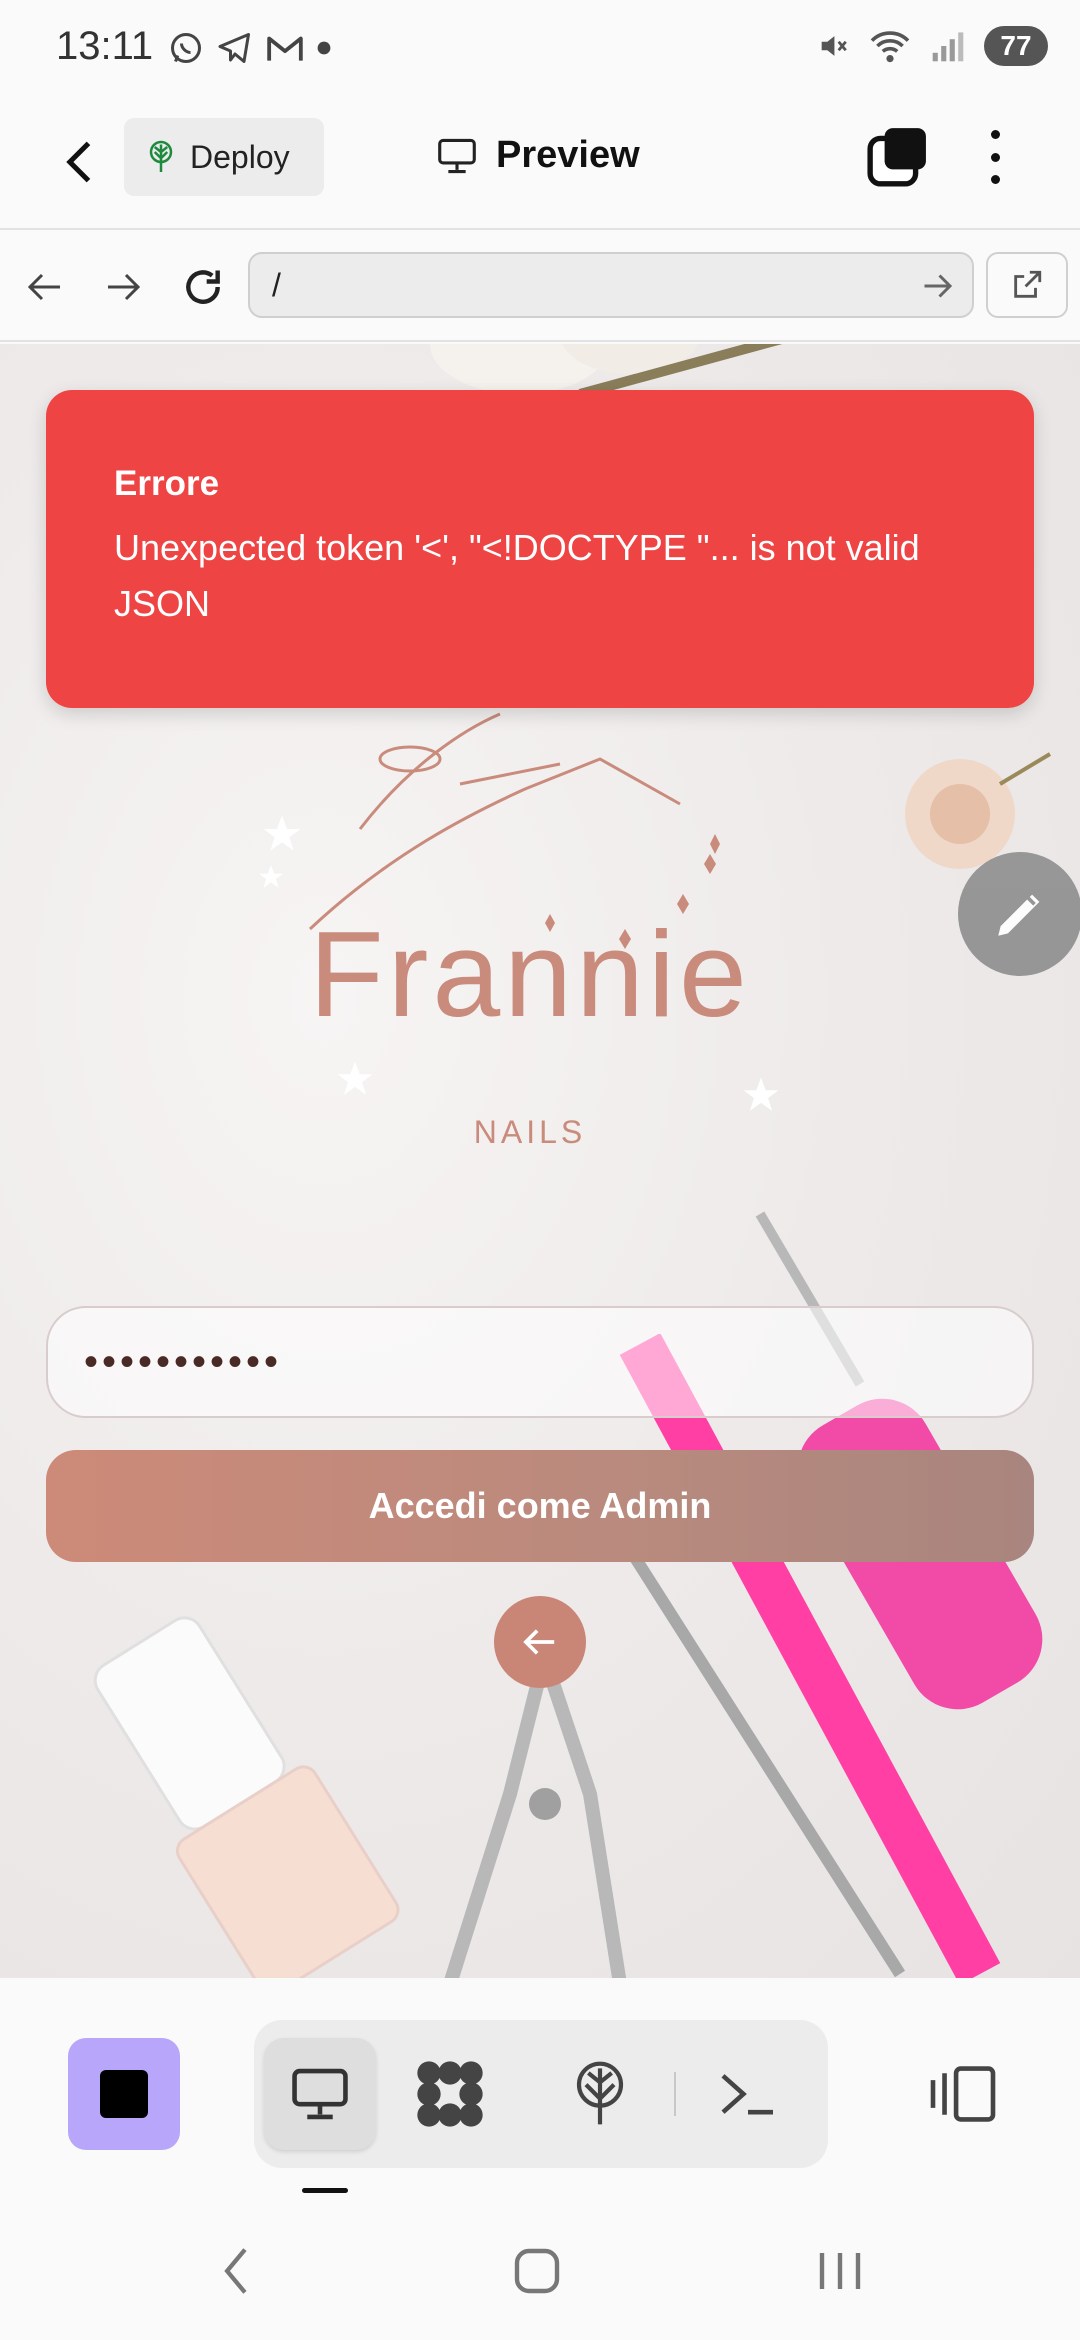 The height and width of the screenshot is (2340, 1080). I want to click on mode-switcher, so click(541, 2094).